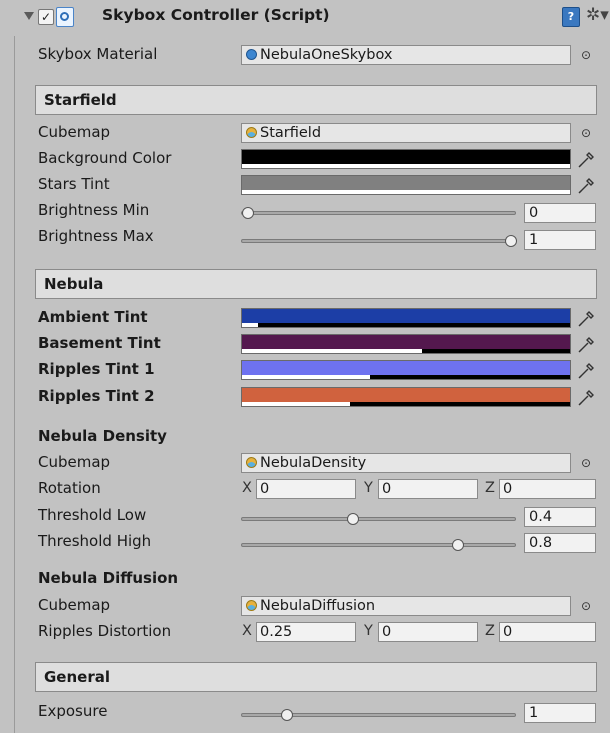 Image resolution: width=610 pixels, height=733 pixels. Describe the element at coordinates (96, 236) in the screenshot. I see `brightness-max-label: Brightness Max` at that location.